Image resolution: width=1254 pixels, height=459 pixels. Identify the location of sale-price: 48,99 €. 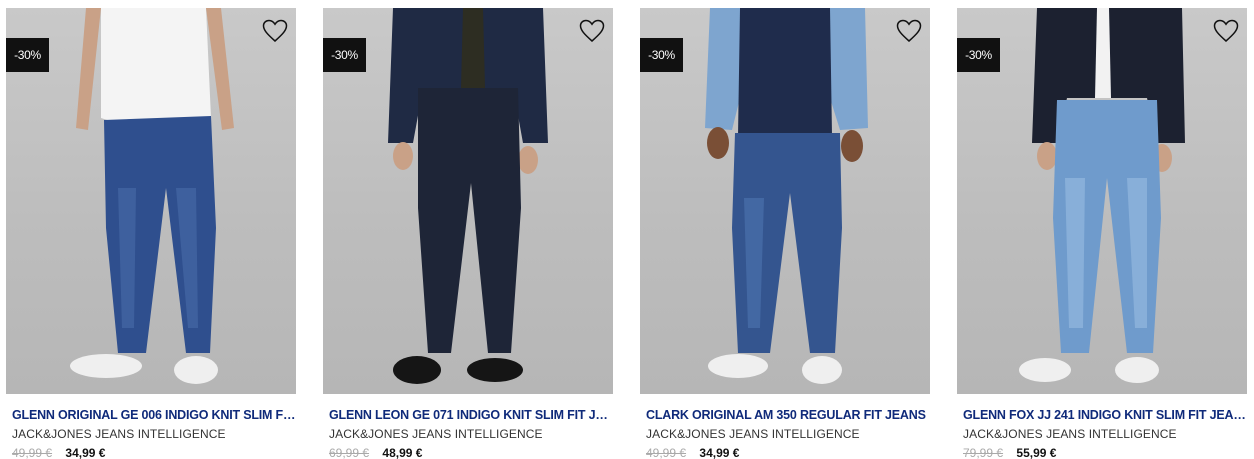
(402, 452).